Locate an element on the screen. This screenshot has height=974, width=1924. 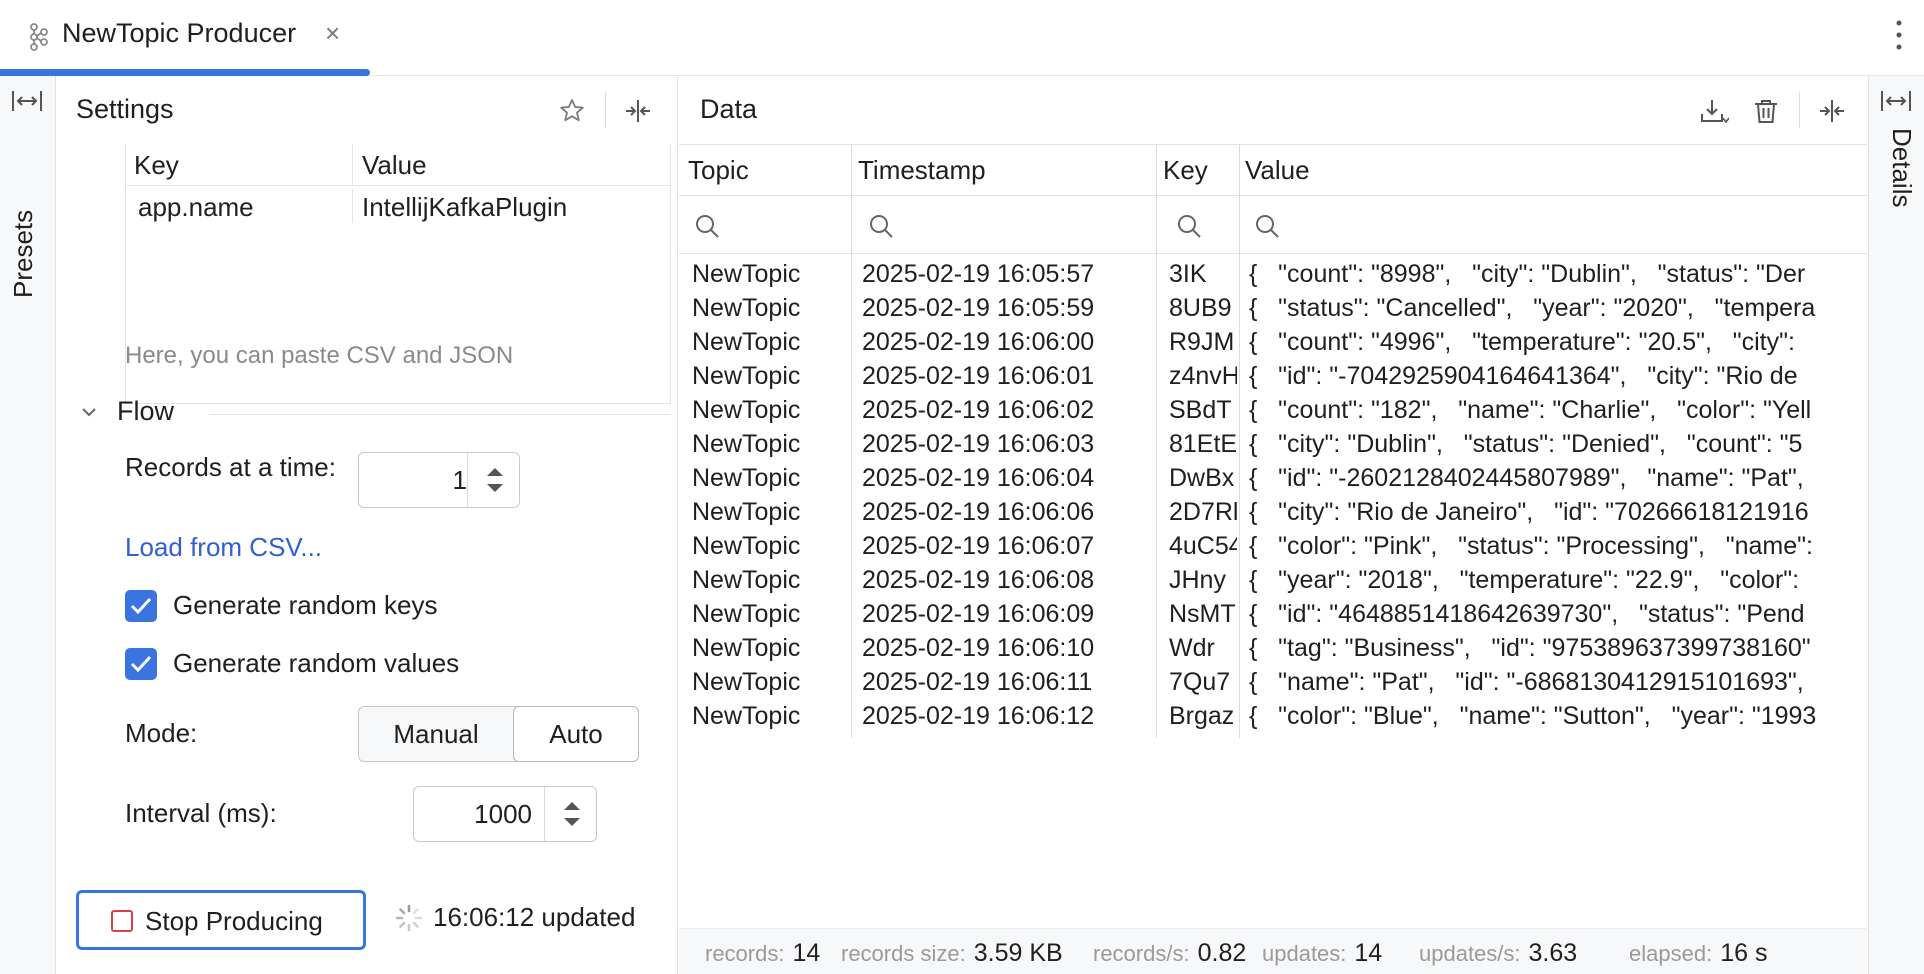
timestamp-cell: 2025-02-19 16:06:00 is located at coordinates (1012, 342).